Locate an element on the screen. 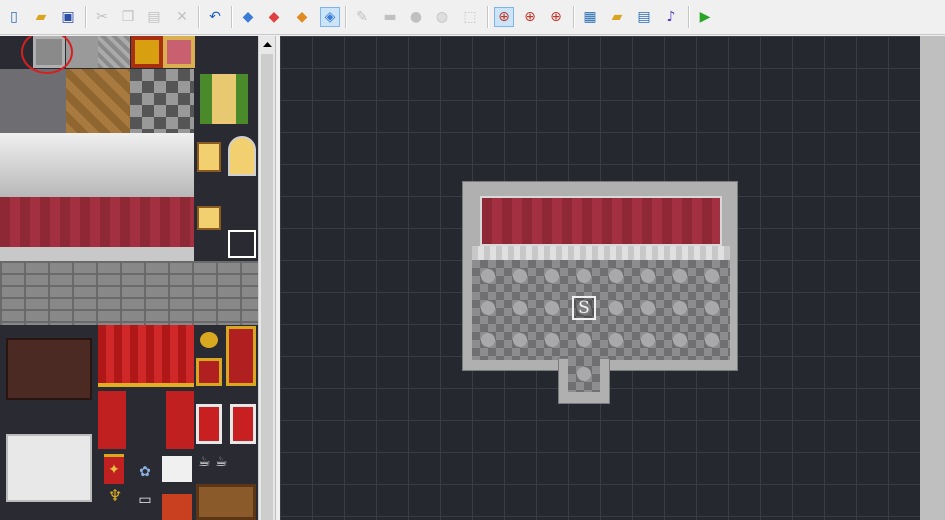  flowers-icon: ✿ is located at coordinates (145, 472).